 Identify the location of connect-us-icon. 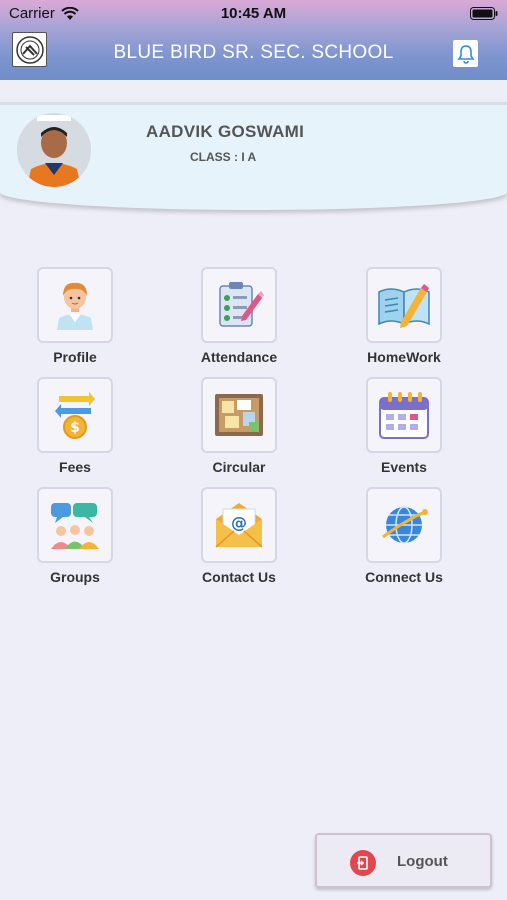
(404, 525).